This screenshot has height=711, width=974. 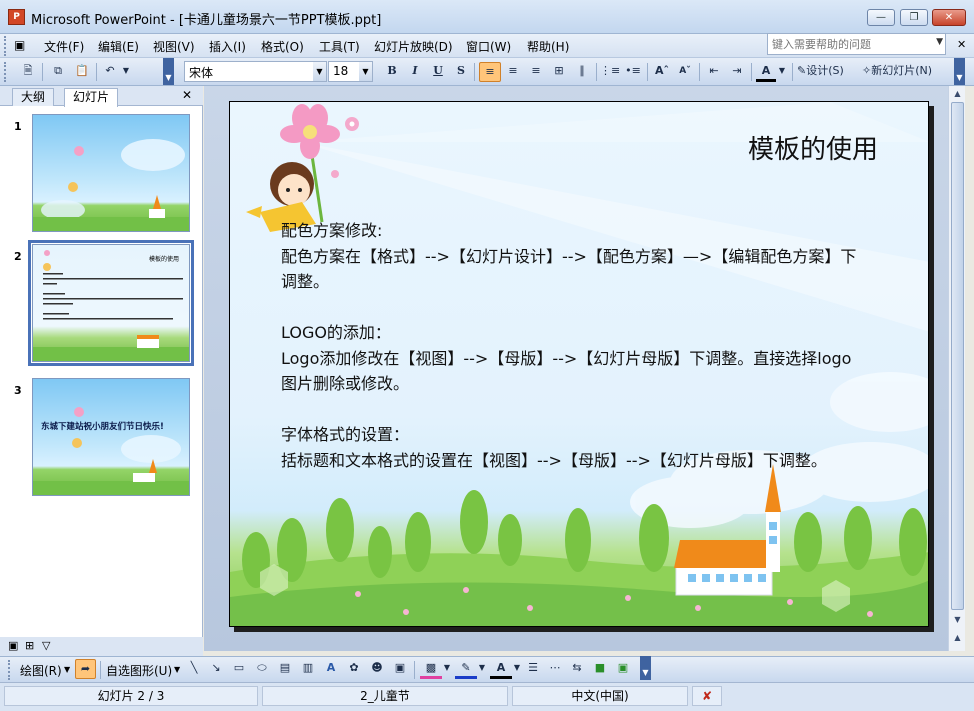 I want to click on help-search-box: ▼, so click(x=856, y=44).